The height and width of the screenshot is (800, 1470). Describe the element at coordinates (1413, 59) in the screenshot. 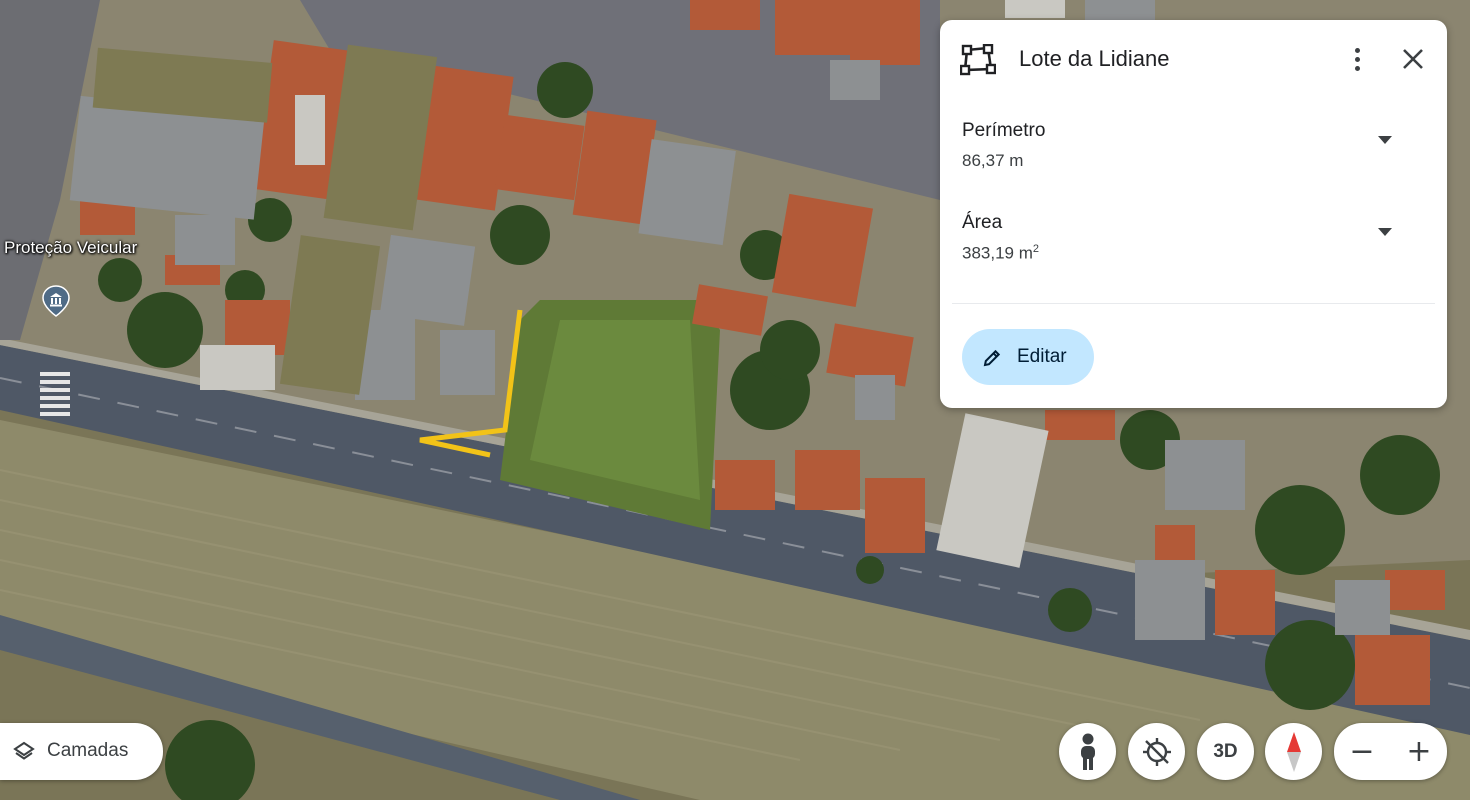

I see `close-icon` at that location.